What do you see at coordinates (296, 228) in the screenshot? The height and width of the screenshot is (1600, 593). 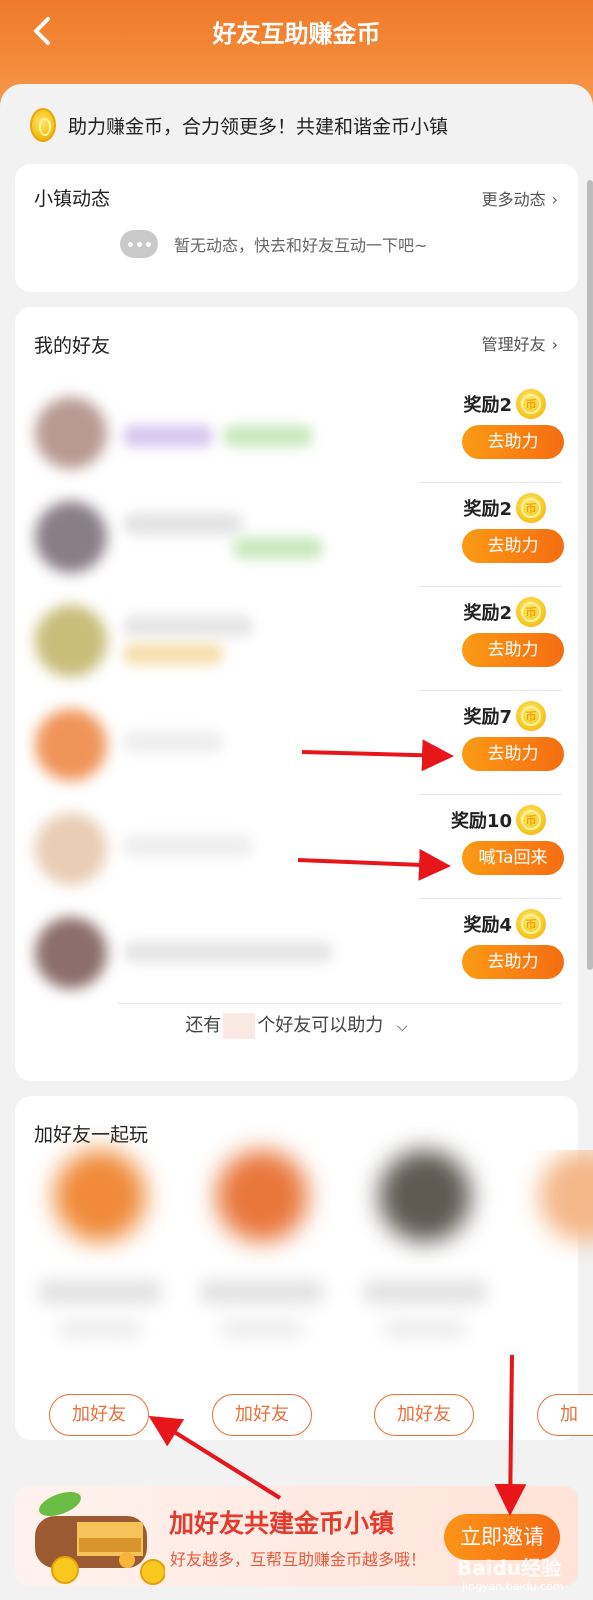 I see `town-news-card: 小镇动态 更多动态 › 暂无动态，快去和好友互动一下吧~` at bounding box center [296, 228].